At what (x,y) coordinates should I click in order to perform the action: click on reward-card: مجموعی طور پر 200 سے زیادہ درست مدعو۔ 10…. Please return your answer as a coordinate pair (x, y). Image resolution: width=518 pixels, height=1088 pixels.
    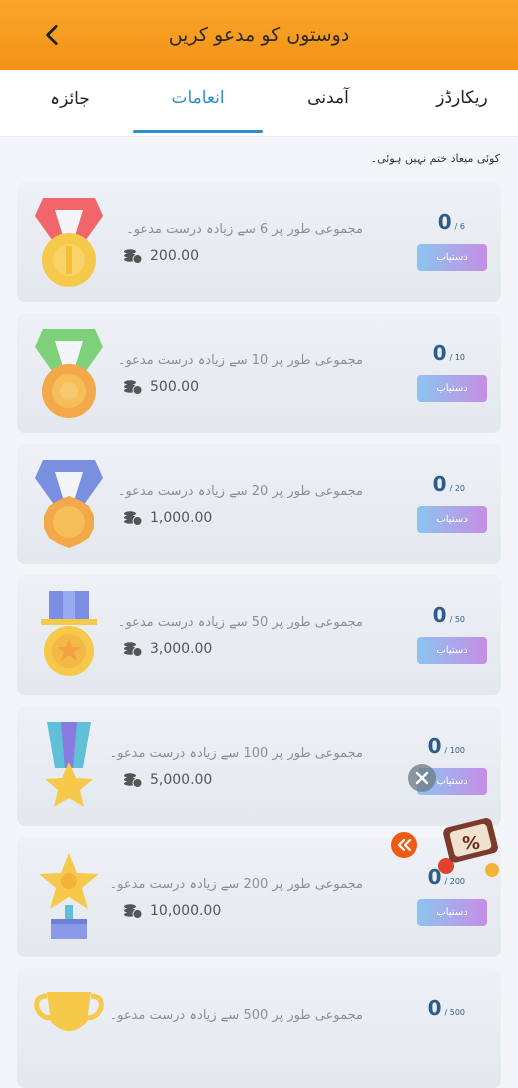
    Looking at the image, I should click on (259, 897).